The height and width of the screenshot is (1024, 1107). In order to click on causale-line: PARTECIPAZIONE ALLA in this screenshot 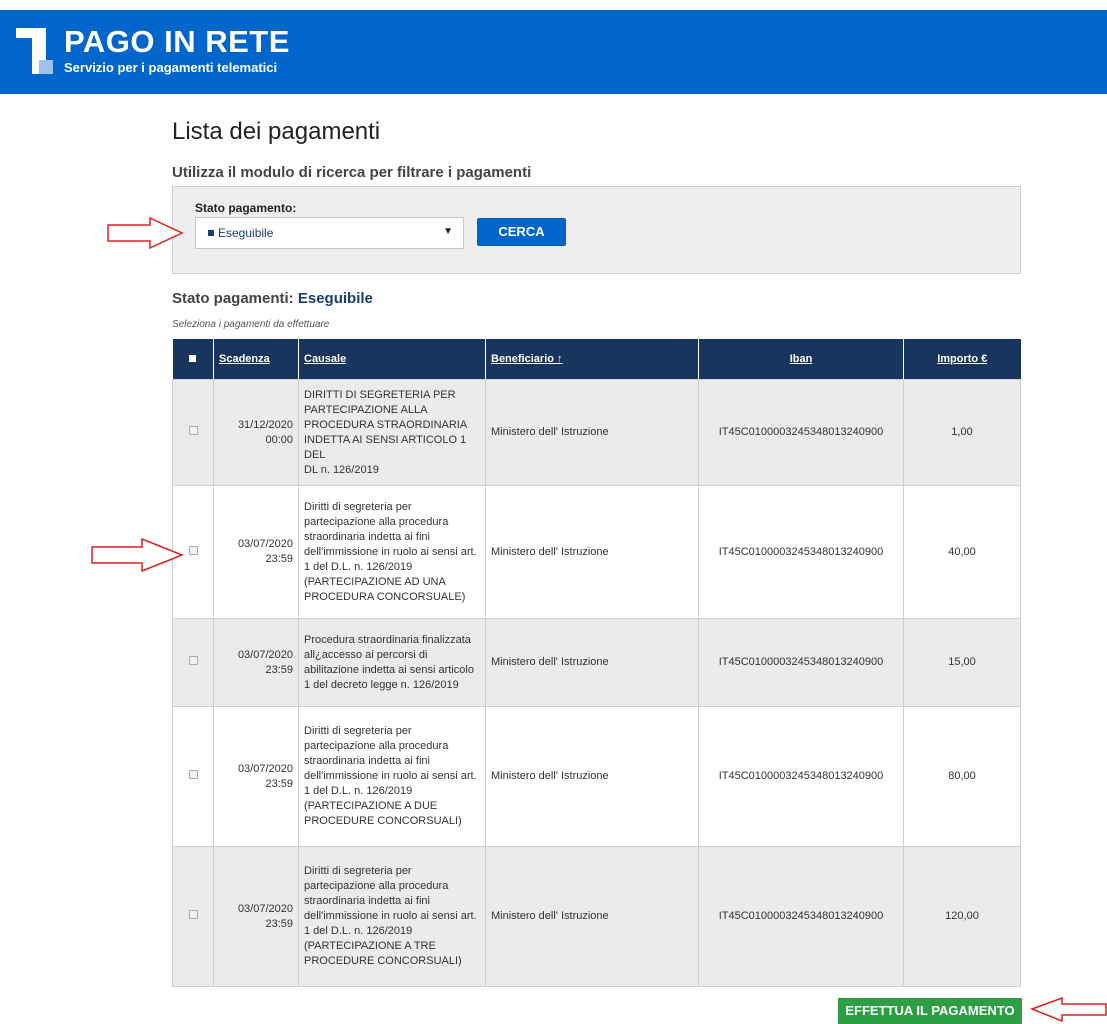, I will do `click(366, 409)`.